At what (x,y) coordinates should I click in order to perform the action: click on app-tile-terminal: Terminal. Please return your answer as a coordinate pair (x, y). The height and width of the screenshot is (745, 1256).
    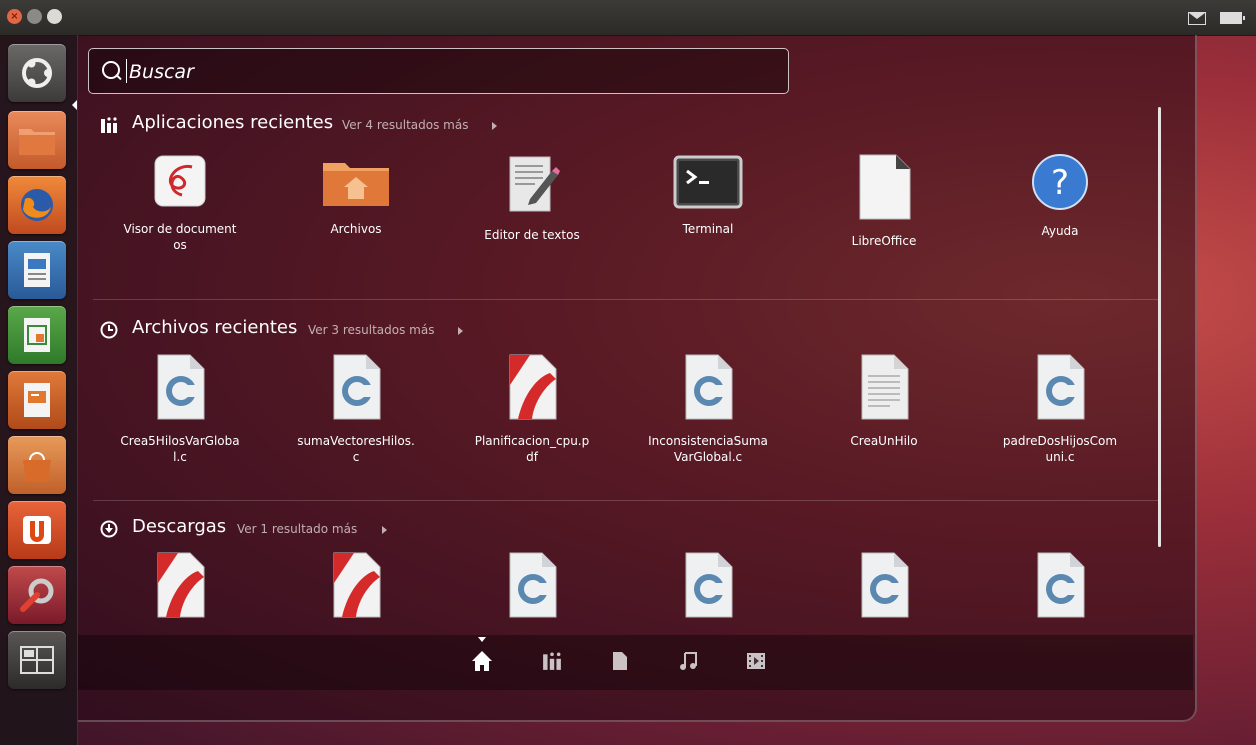
    Looking at the image, I should click on (708, 195).